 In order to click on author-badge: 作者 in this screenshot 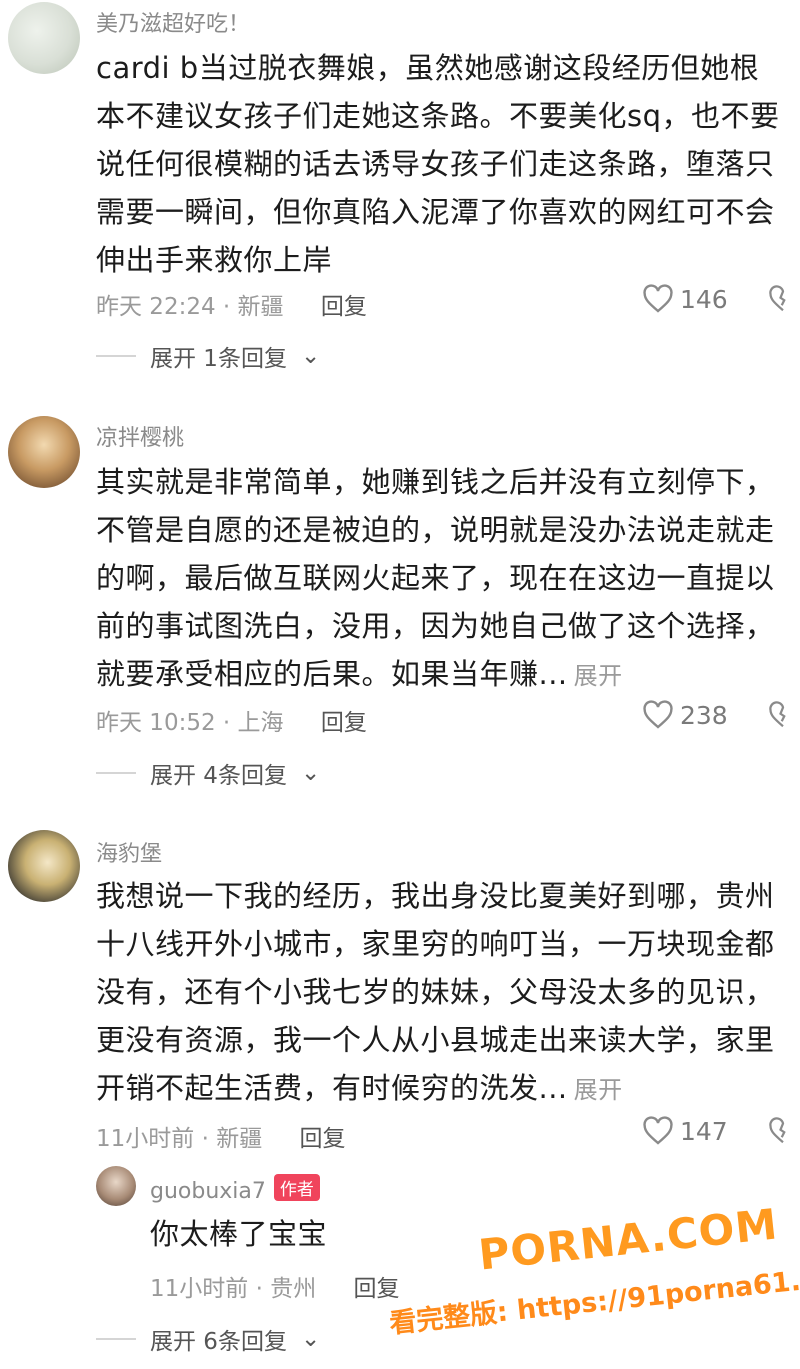, I will do `click(296, 1187)`.